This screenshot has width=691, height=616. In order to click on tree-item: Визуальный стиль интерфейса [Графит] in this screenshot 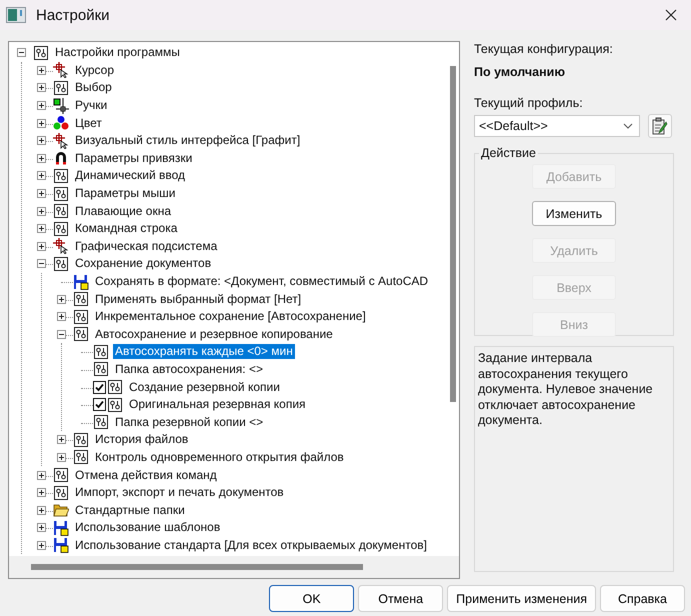, I will do `click(187, 140)`.